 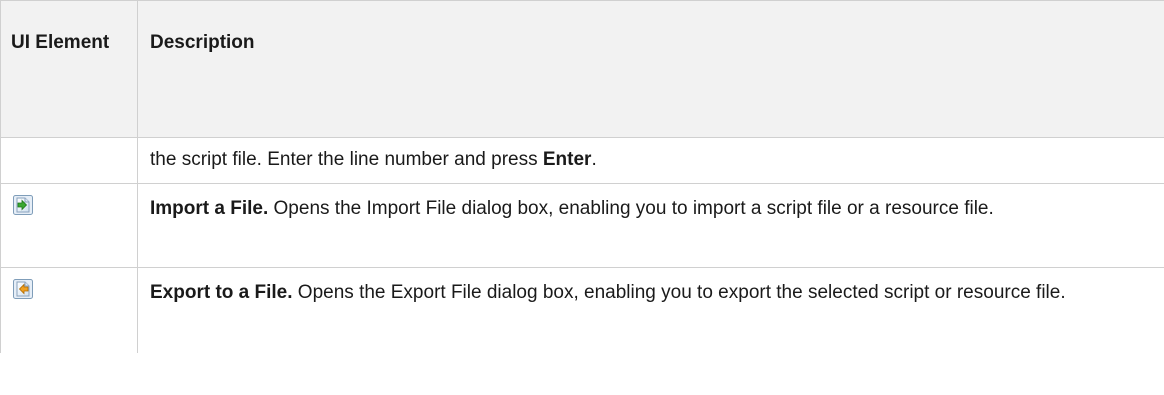 I want to click on item-title: Export to a File., so click(x=221, y=292).